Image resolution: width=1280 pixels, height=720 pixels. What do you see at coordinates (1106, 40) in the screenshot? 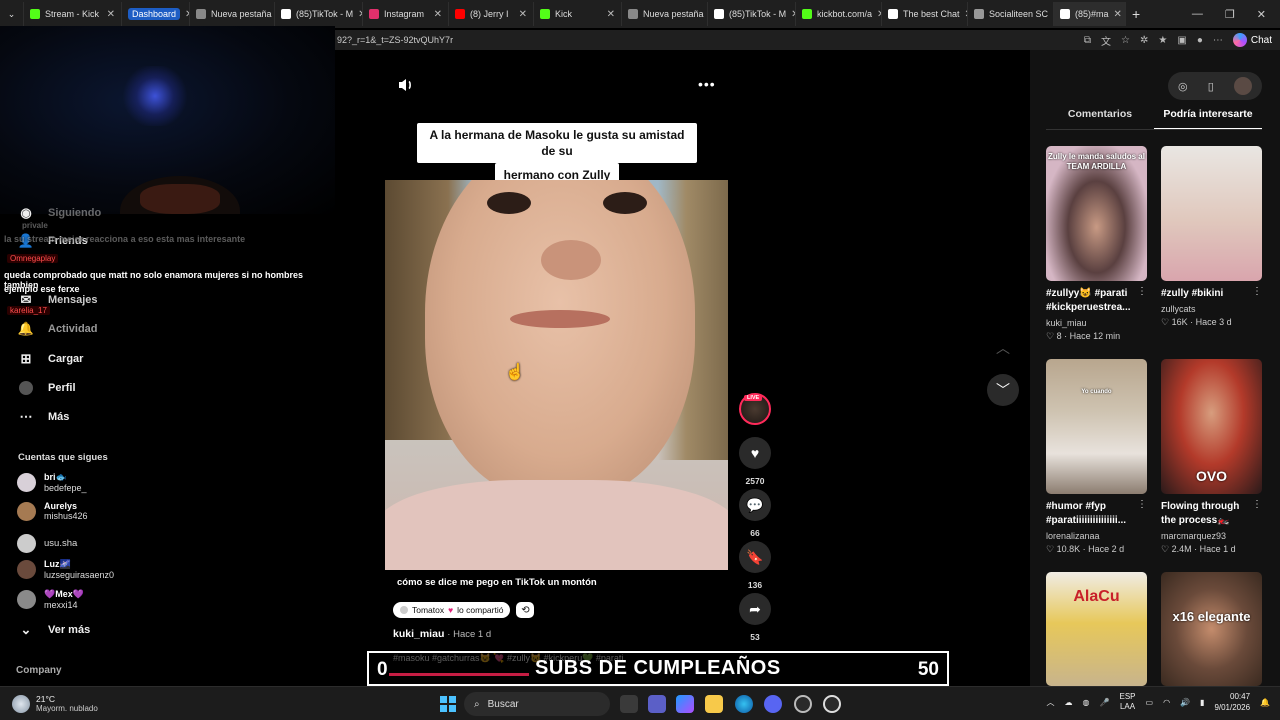
I see `translate-icon: 文` at bounding box center [1106, 40].